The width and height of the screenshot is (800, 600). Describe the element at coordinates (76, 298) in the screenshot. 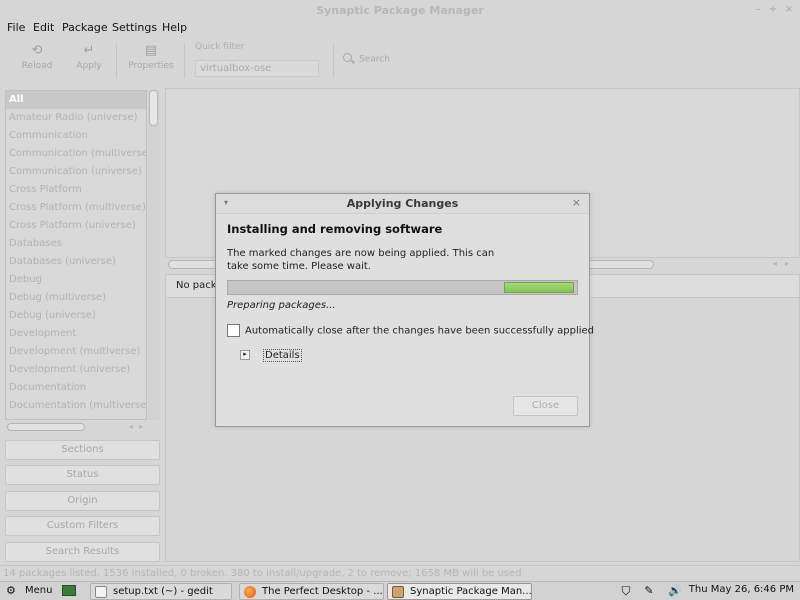

I see `section-item: Debug (multiverse)` at that location.